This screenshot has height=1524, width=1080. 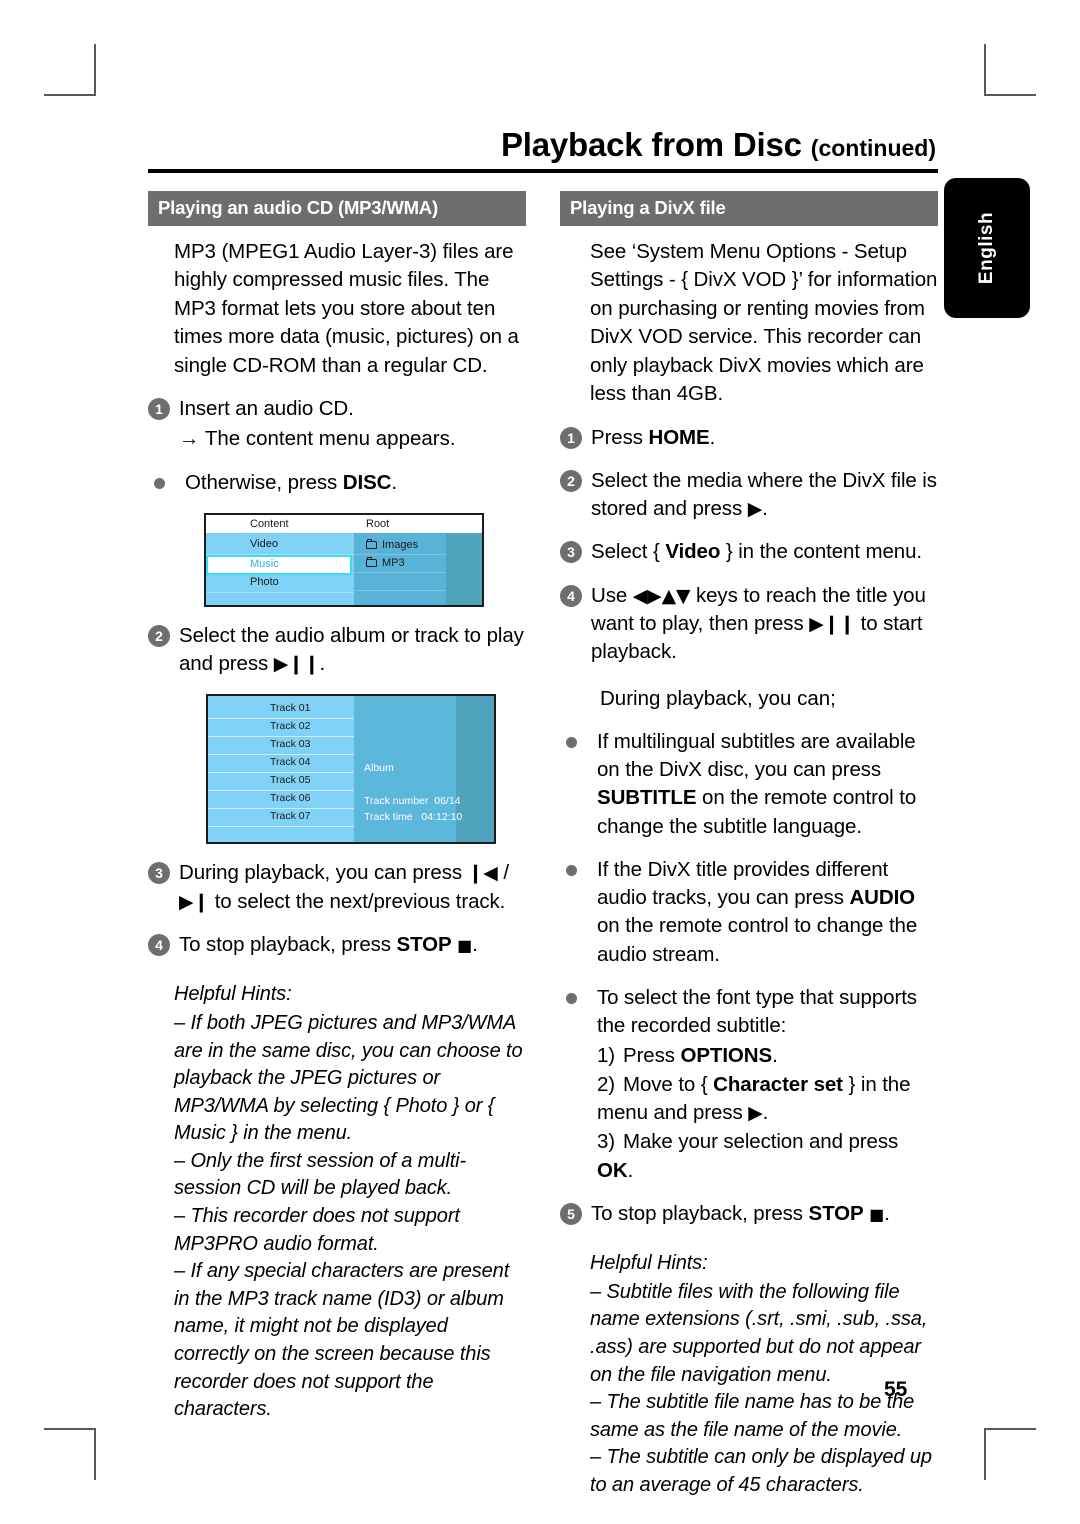 I want to click on bullet-otherwise-press-disc: Otherwise, press DISC., so click(x=337, y=483).